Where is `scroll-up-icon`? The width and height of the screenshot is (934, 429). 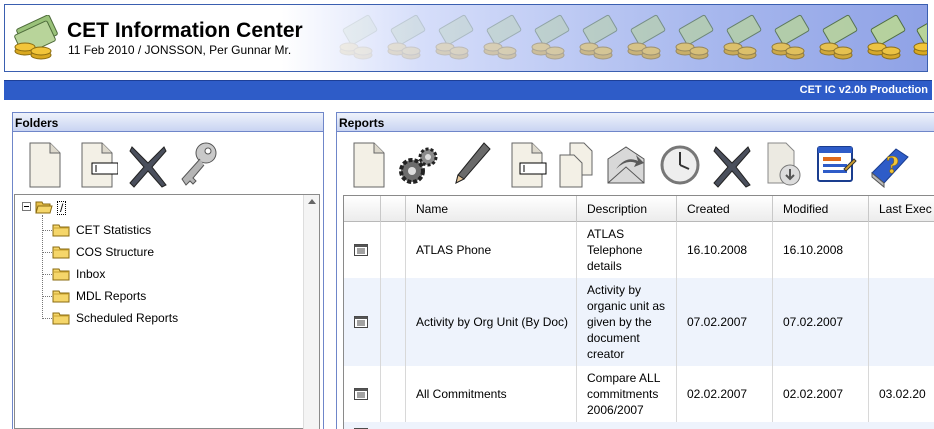 scroll-up-icon is located at coordinates (312, 201).